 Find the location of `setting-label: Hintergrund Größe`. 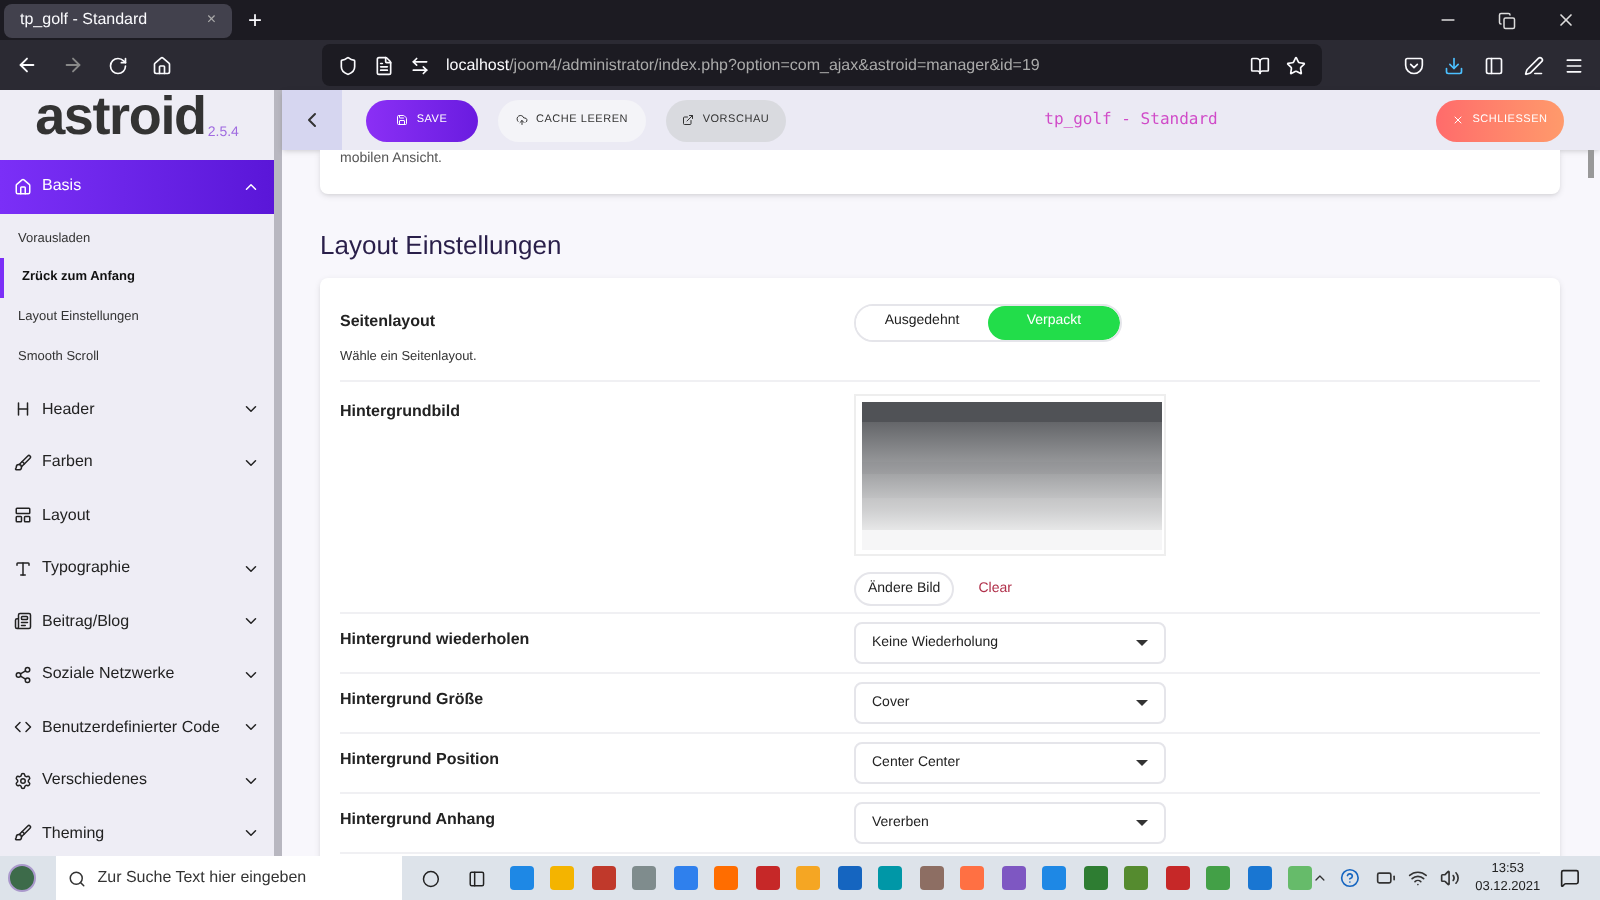

setting-label: Hintergrund Größe is located at coordinates (413, 700).